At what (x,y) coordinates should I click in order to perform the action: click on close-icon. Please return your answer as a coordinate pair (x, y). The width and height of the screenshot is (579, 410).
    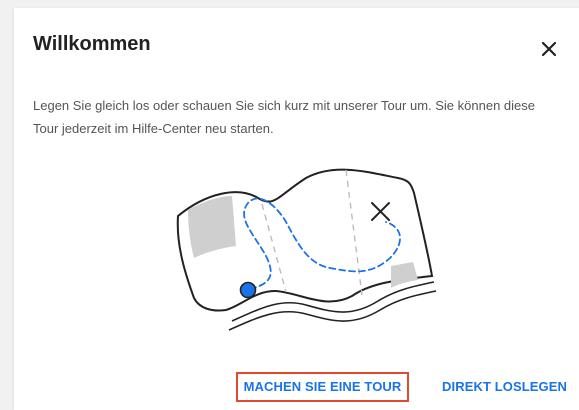
    Looking at the image, I should click on (549, 49).